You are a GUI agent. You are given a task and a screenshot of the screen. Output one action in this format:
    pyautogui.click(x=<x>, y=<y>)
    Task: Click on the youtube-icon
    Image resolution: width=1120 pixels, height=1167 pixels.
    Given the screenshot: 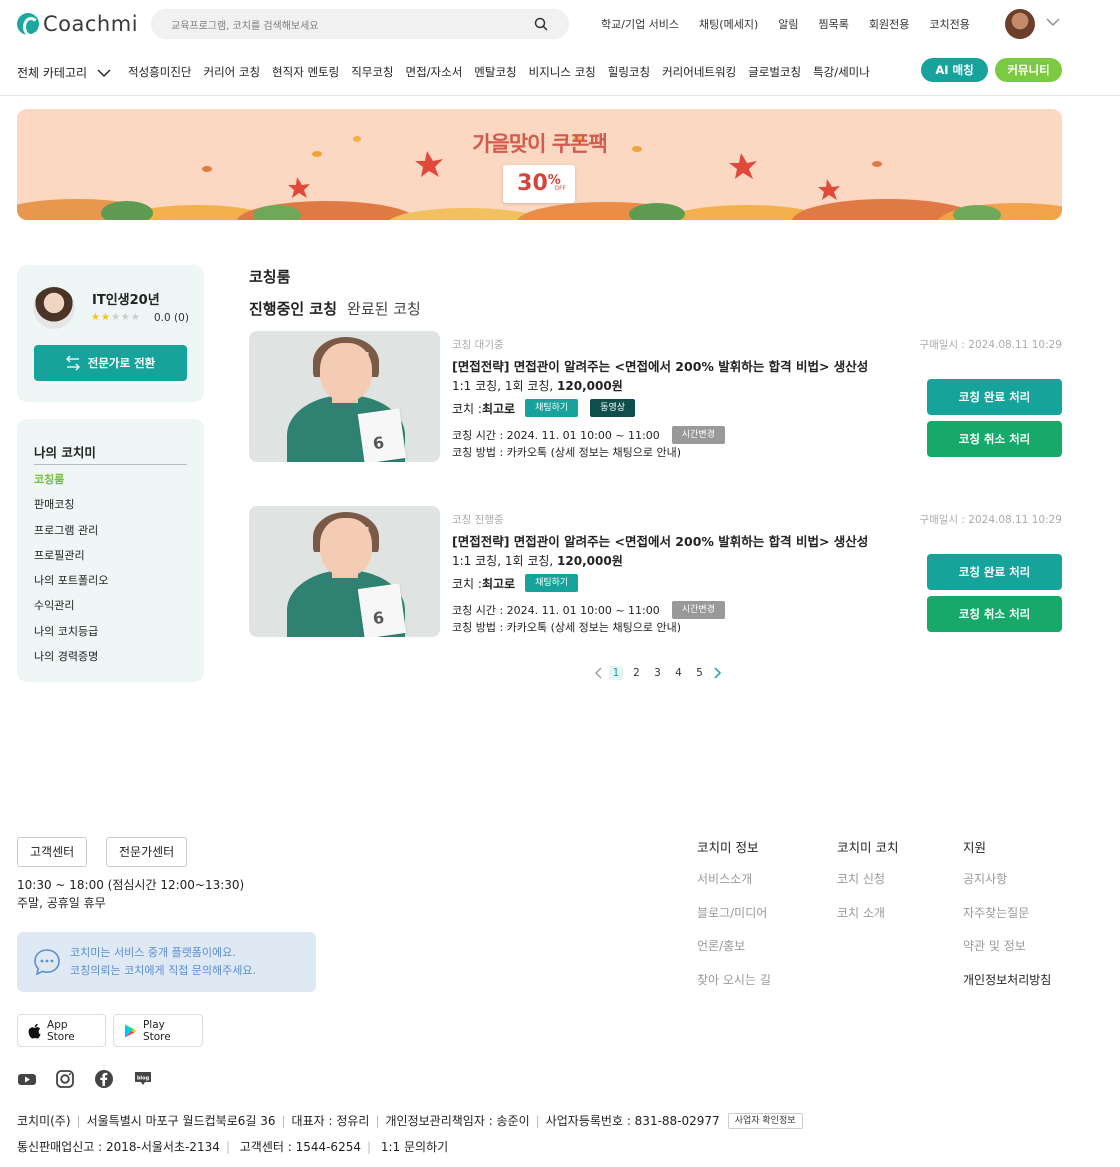 What is the action you would take?
    pyautogui.click(x=27, y=1079)
    